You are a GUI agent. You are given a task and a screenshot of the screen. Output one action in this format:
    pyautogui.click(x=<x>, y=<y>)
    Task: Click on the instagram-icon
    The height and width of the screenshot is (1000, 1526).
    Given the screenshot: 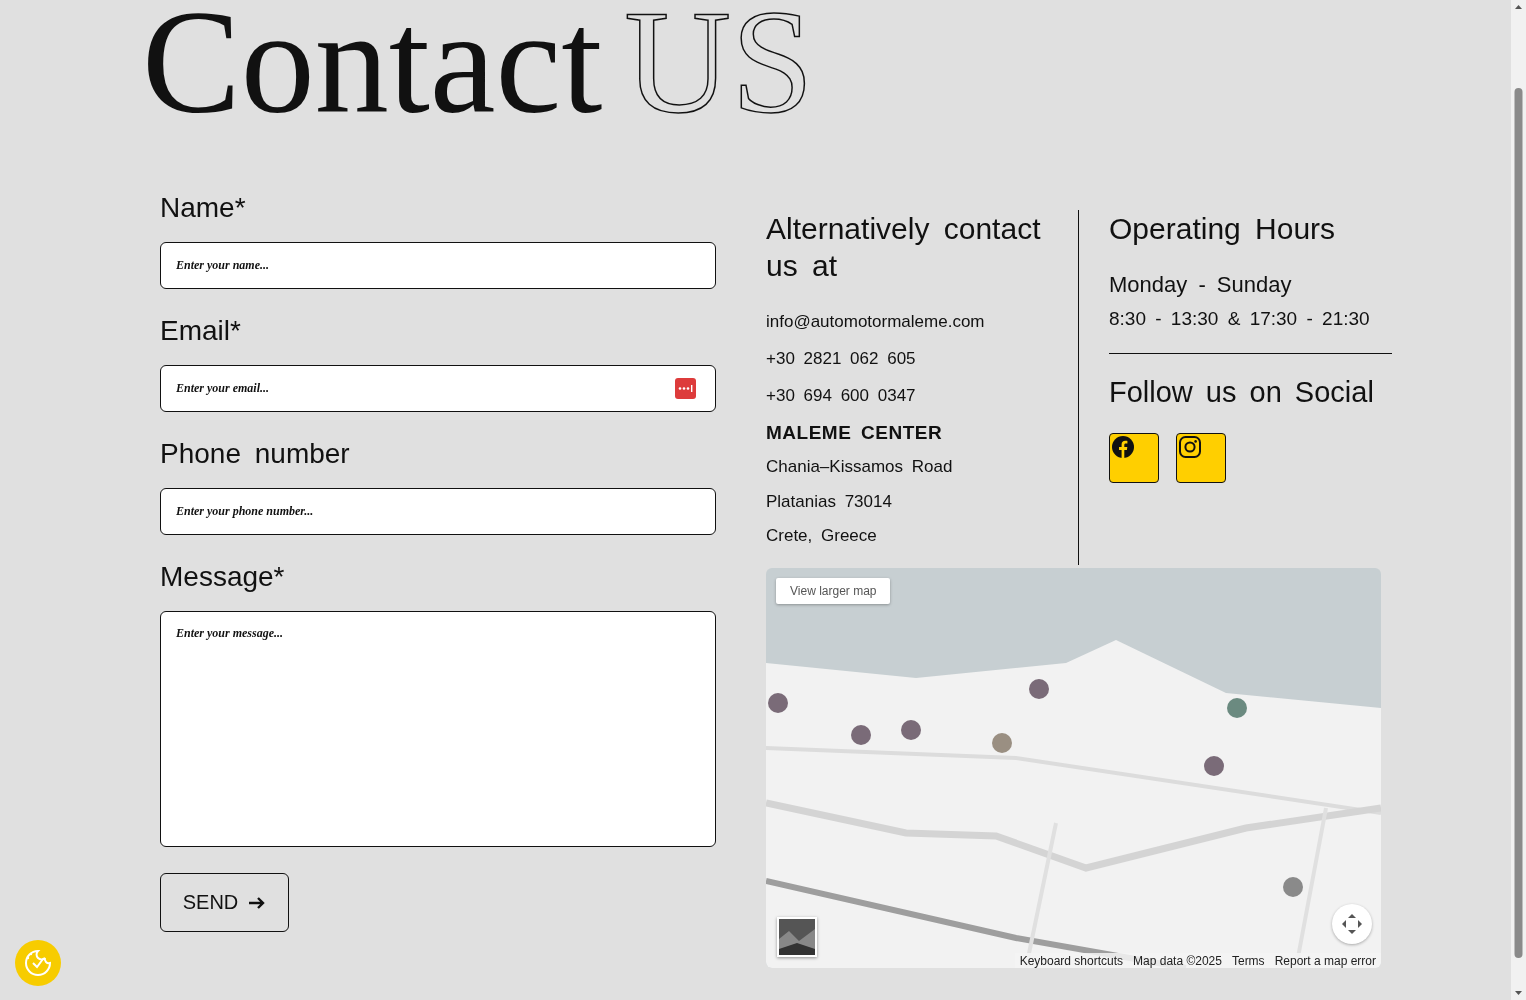 What is the action you would take?
    pyautogui.click(x=1190, y=447)
    